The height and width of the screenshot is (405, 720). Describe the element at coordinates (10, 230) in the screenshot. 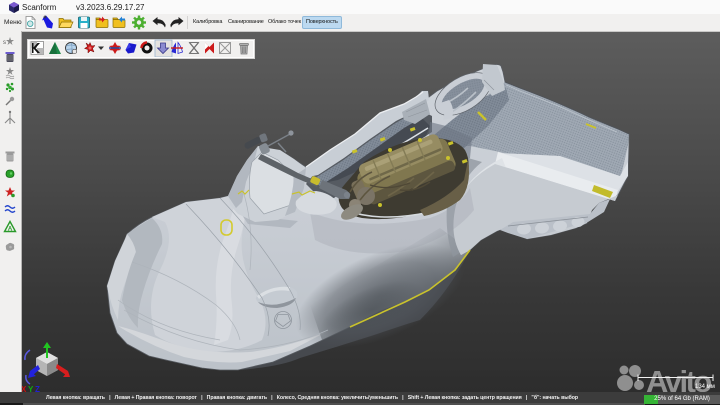

I see `svg-text: A` at that location.